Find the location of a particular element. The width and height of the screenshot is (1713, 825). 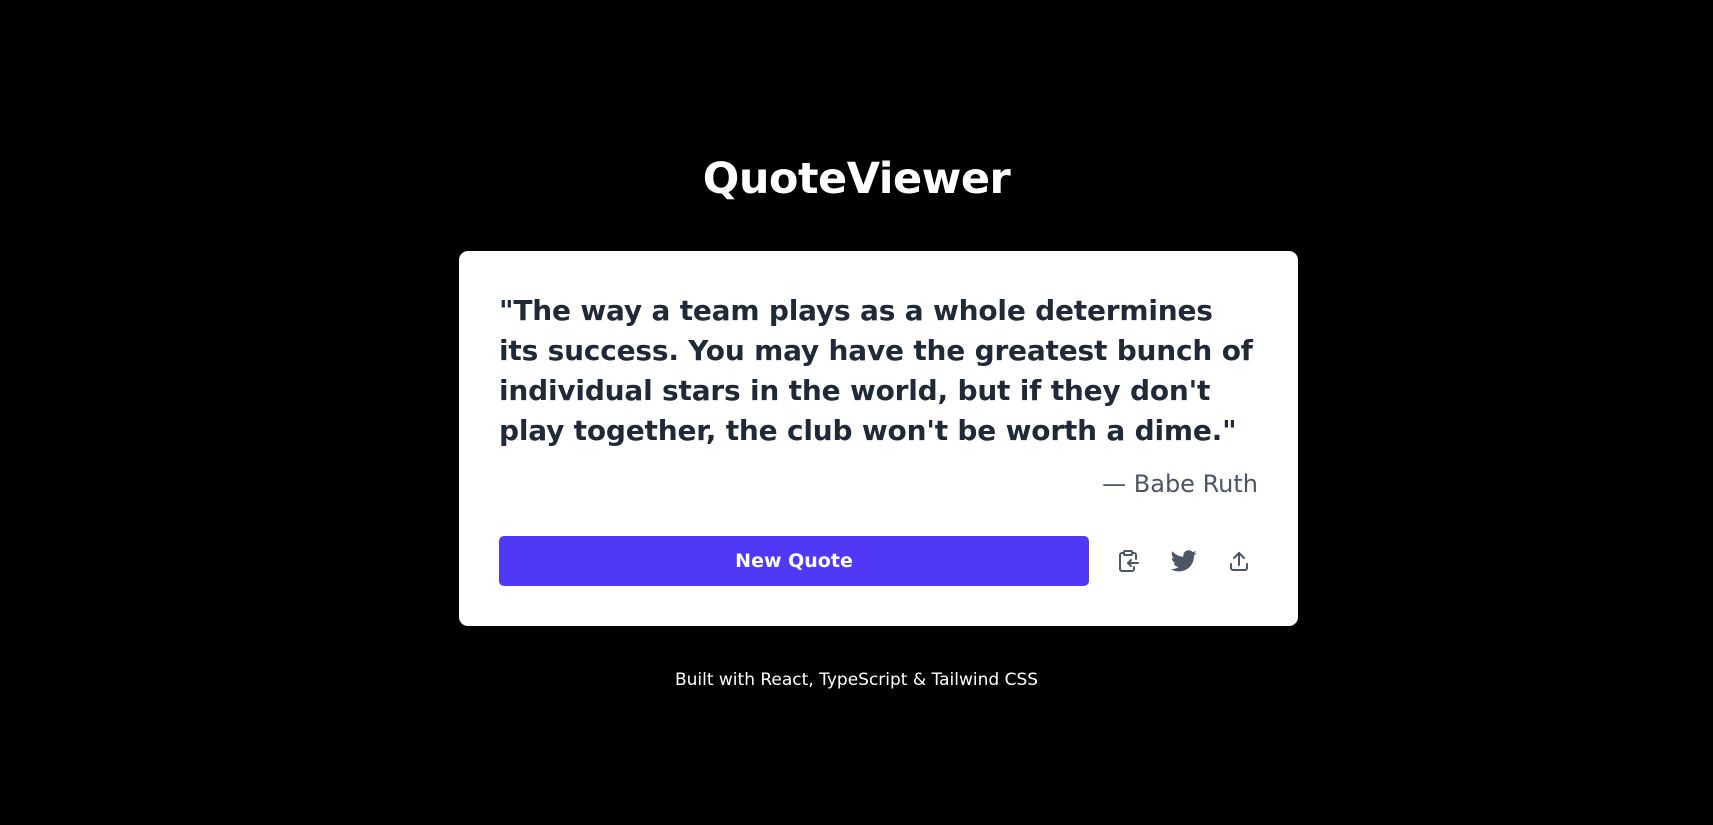

tweet-quote-button is located at coordinates (1184, 561).